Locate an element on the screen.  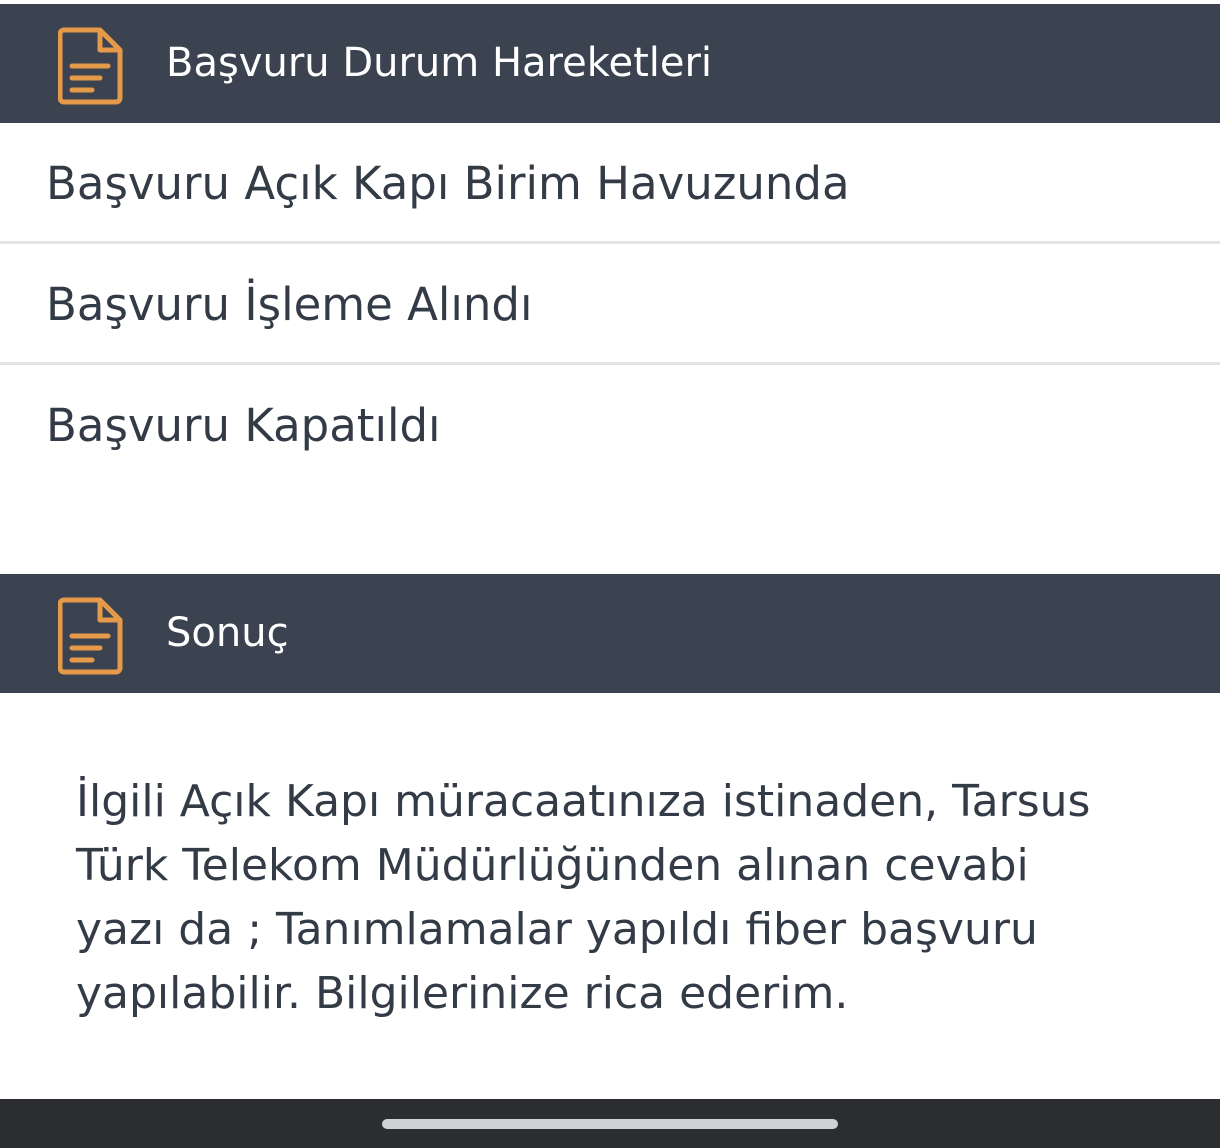
status-item-label: Başvuru Kapatıldı is located at coordinates (243, 425).